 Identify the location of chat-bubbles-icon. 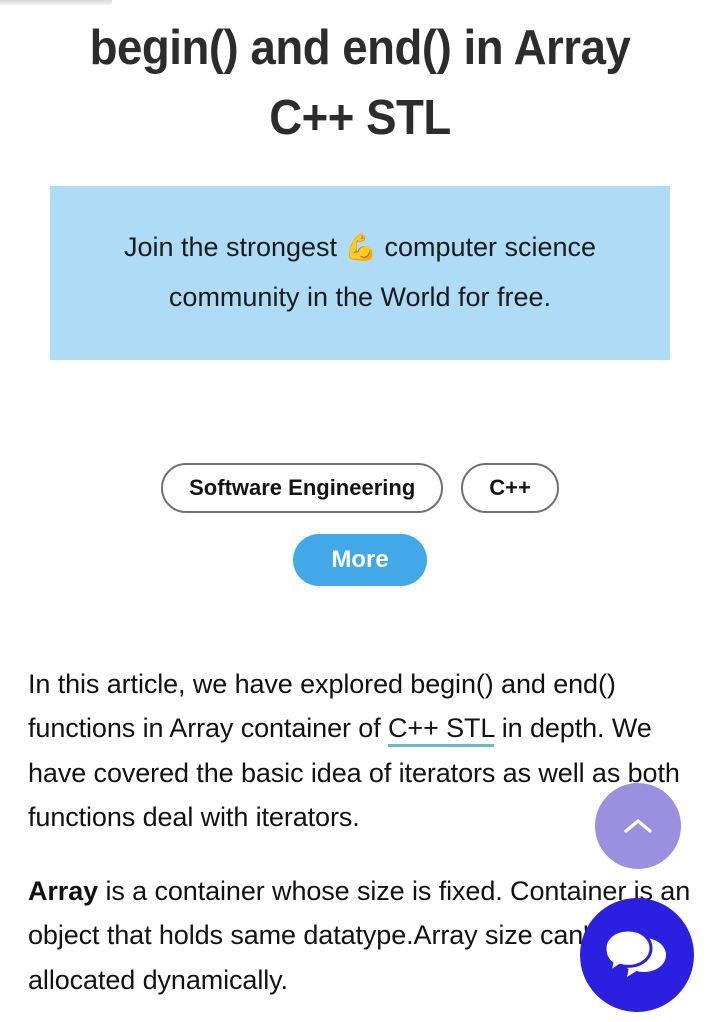
(637, 955).